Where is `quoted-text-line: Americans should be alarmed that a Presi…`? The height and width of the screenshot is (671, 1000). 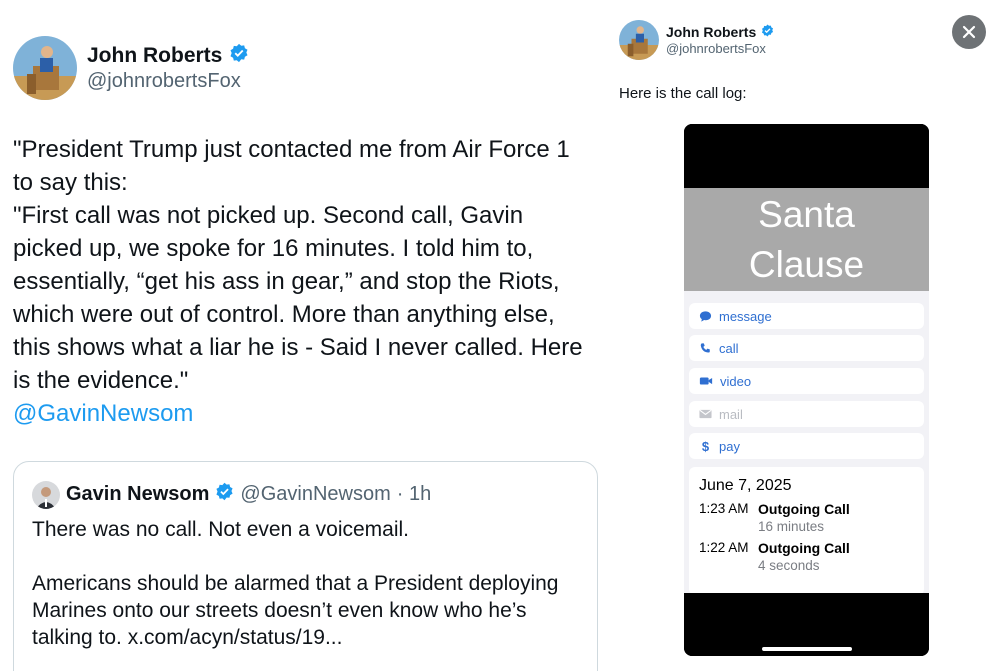 quoted-text-line: Americans should be alarmed that a Presi… is located at coordinates (295, 583).